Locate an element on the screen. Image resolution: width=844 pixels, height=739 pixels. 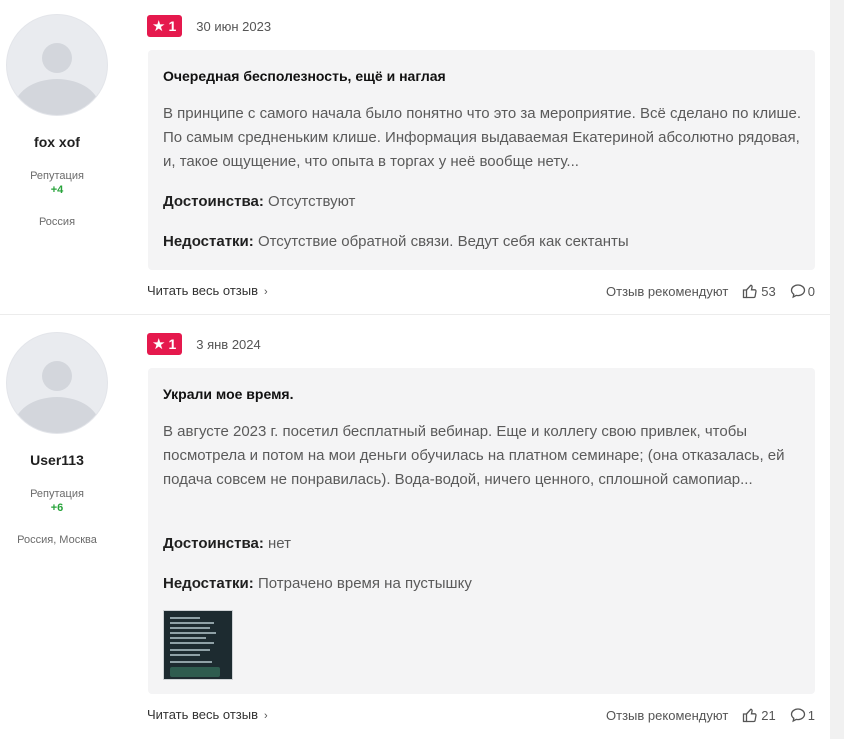
comment-button: 0 is located at coordinates (802, 291).